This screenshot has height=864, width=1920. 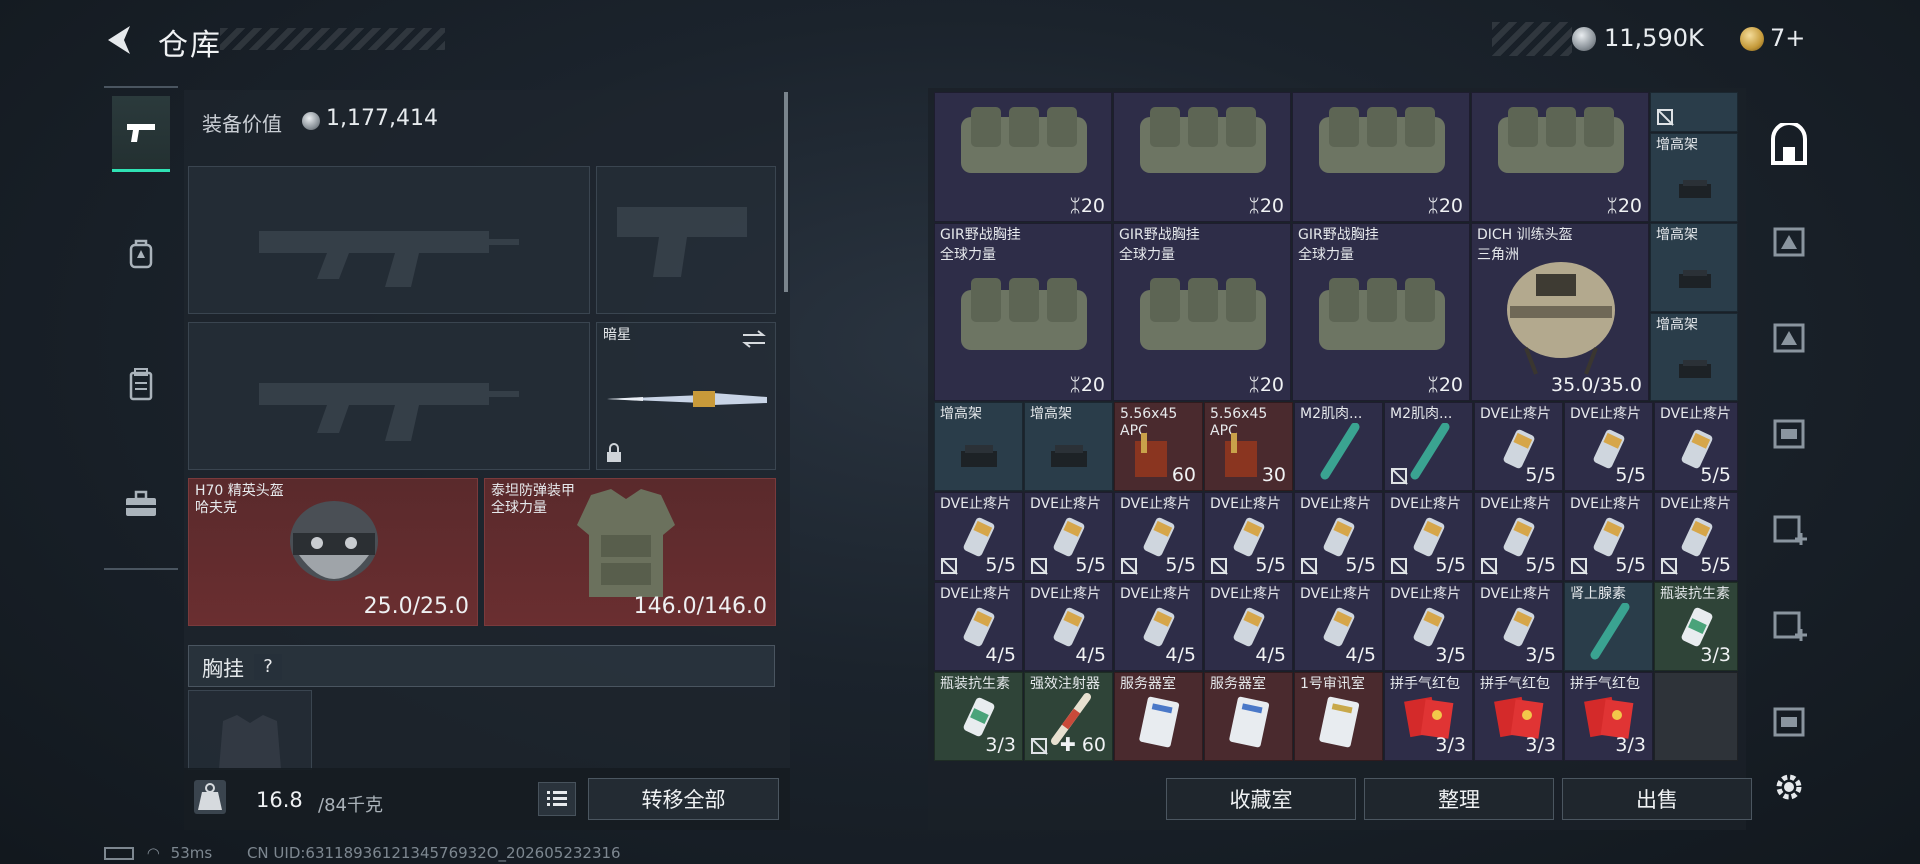 What do you see at coordinates (242, 124) in the screenshot?
I see `equipment-value-label: 装备价值` at bounding box center [242, 124].